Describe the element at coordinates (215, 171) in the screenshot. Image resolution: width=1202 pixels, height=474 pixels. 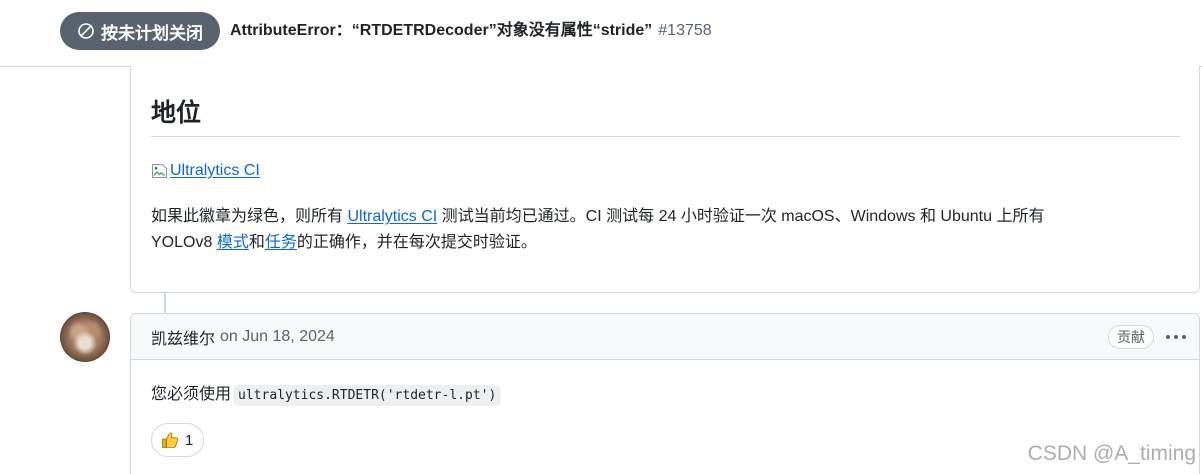
I see `ci-badge-alt-link: Ultralytics CI` at that location.